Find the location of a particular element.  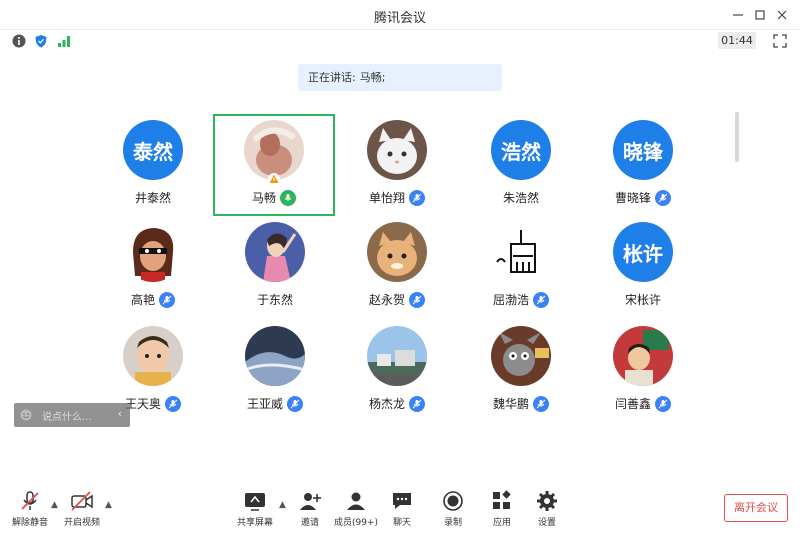

signal-icon is located at coordinates (64, 41).